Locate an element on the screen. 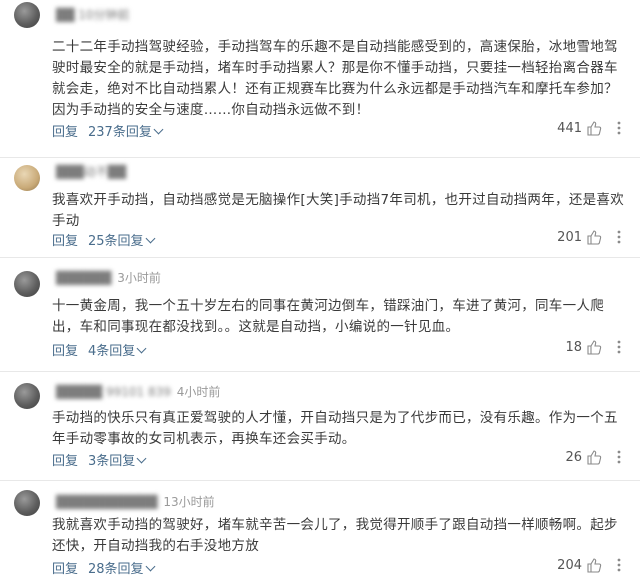 This screenshot has height=588, width=640. username: ██████ is located at coordinates (83, 278).